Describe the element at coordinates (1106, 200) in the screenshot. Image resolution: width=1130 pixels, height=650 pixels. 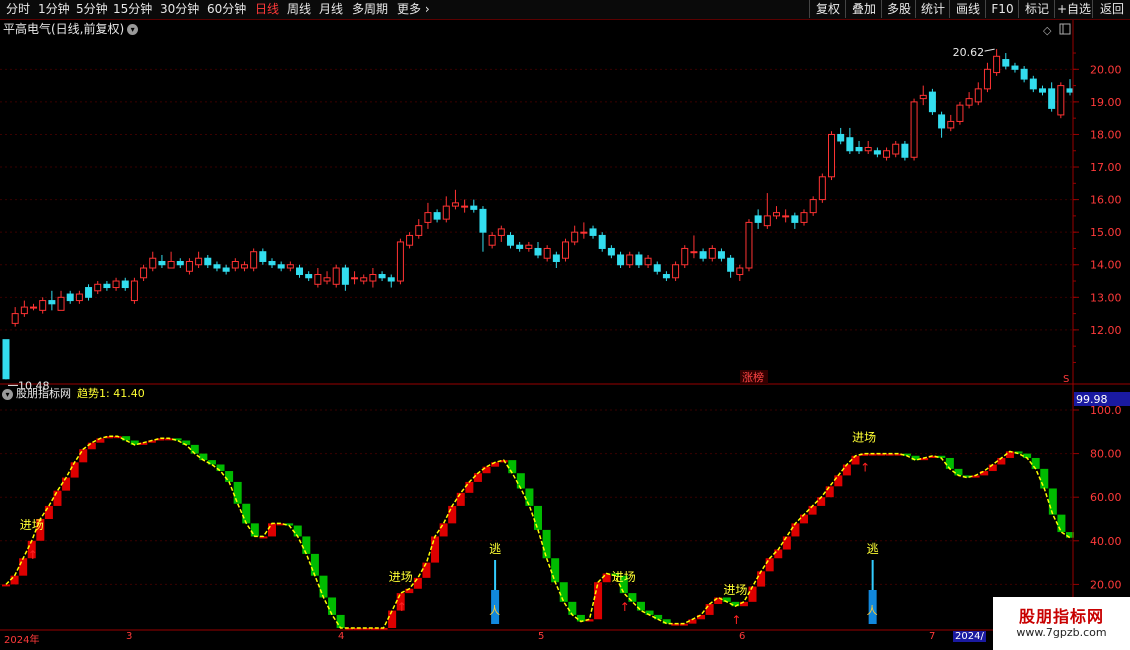
I see `price-tick-label: 16.00` at that location.